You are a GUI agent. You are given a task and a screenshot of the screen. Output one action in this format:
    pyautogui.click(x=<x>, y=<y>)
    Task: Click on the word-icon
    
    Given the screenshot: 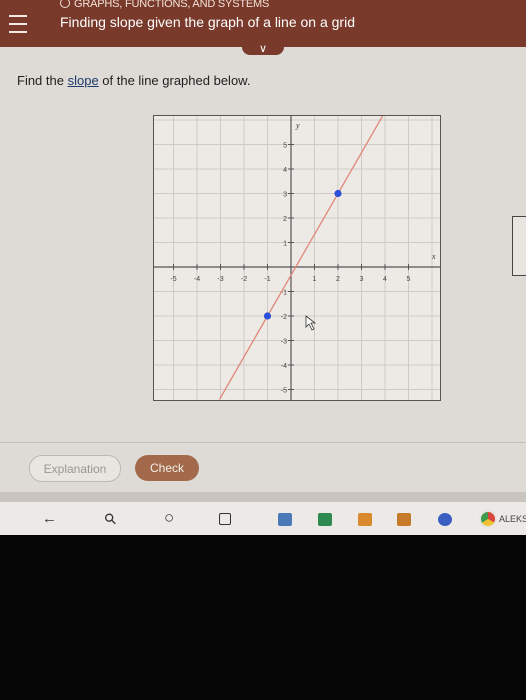 What is the action you would take?
    pyautogui.click(x=404, y=519)
    